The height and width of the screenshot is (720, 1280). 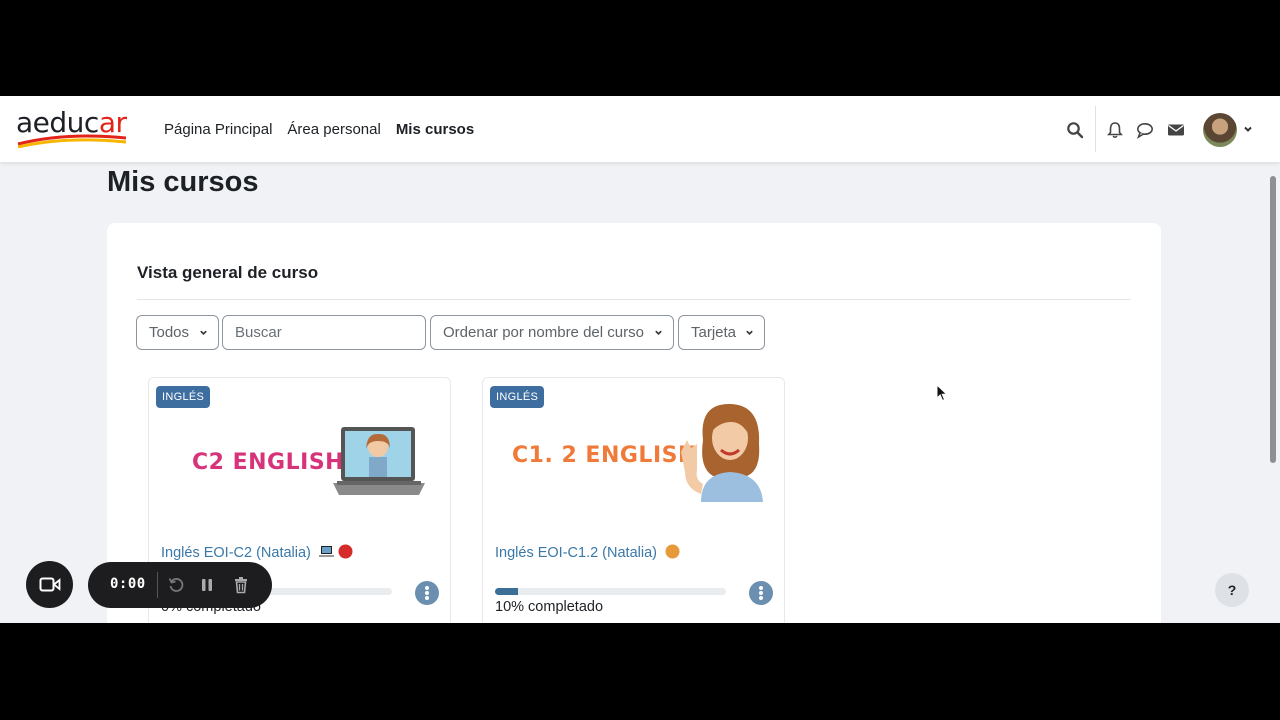 I want to click on grouping-filter-label: Todos, so click(x=169, y=332).